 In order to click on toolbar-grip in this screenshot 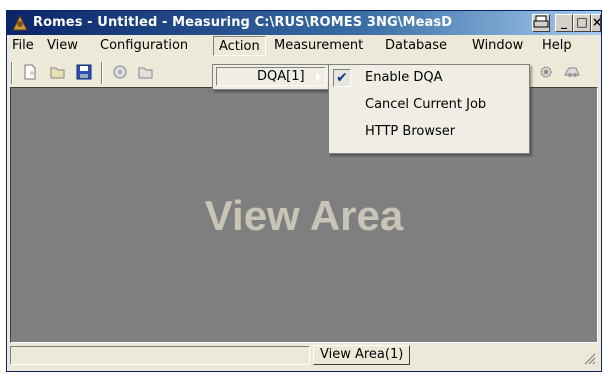, I will do `click(12, 73)`.